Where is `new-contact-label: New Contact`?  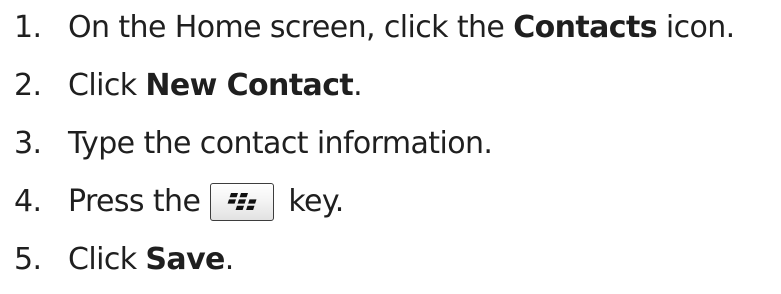 new-contact-label: New Contact is located at coordinates (249, 85).